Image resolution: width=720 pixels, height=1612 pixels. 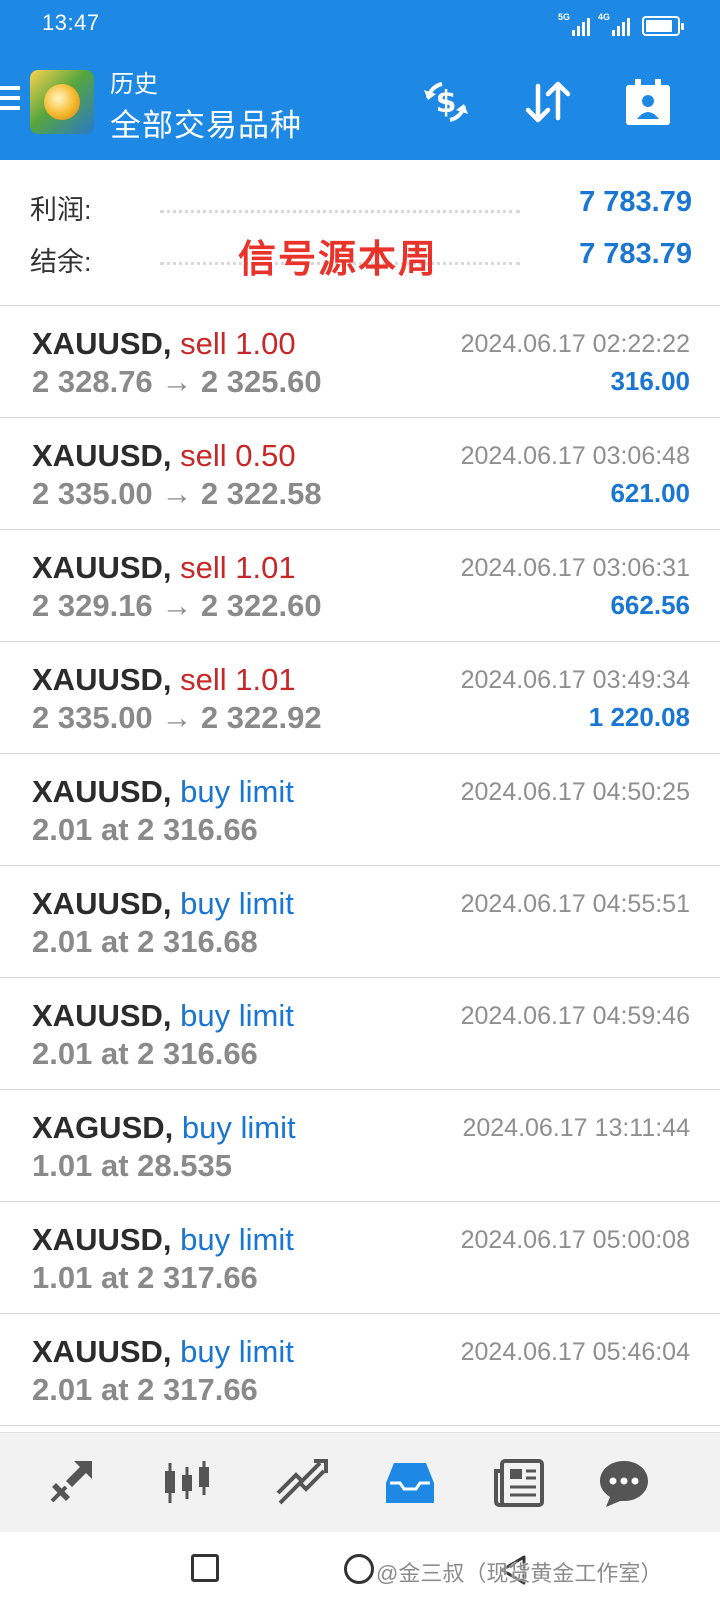 What do you see at coordinates (360, 1482) in the screenshot?
I see `bottom-tab-bar` at bounding box center [360, 1482].